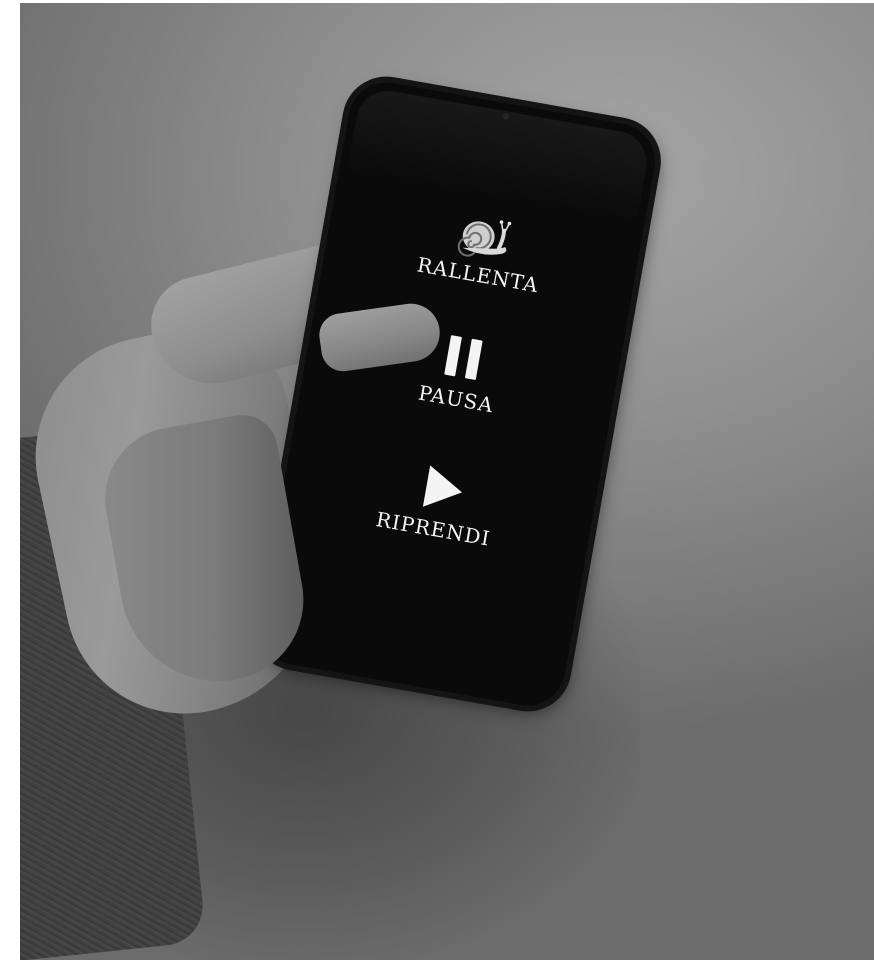 This screenshot has width=874, height=963. Describe the element at coordinates (463, 358) in the screenshot. I see `pause-icon` at that location.